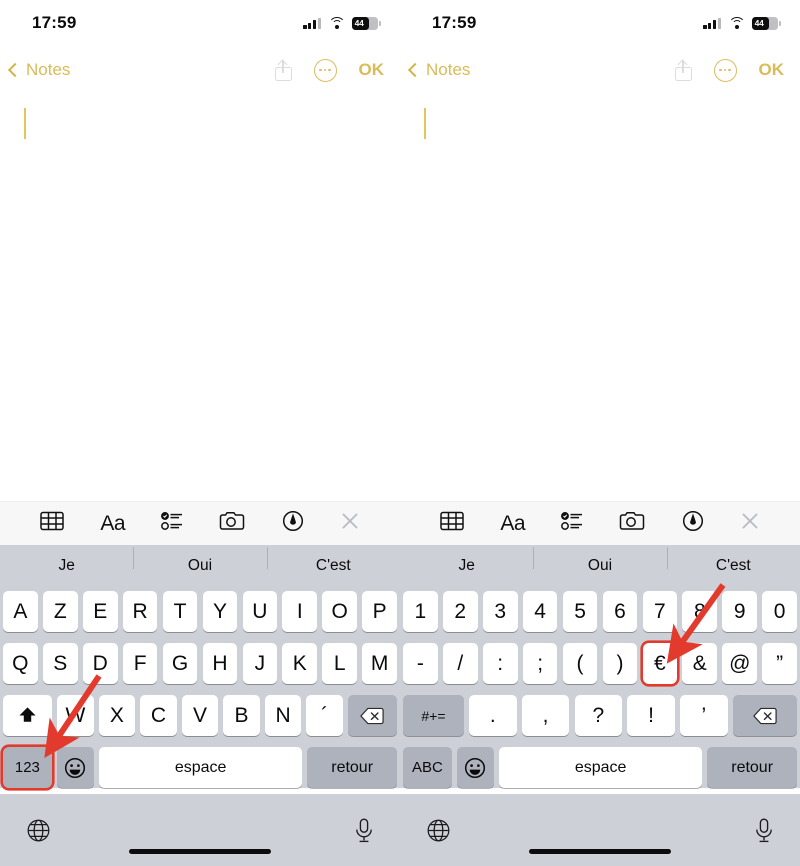 Image resolution: width=800 pixels, height=866 pixels. Describe the element at coordinates (433, 715) in the screenshot. I see `symbols-mode-key: #+=` at that location.